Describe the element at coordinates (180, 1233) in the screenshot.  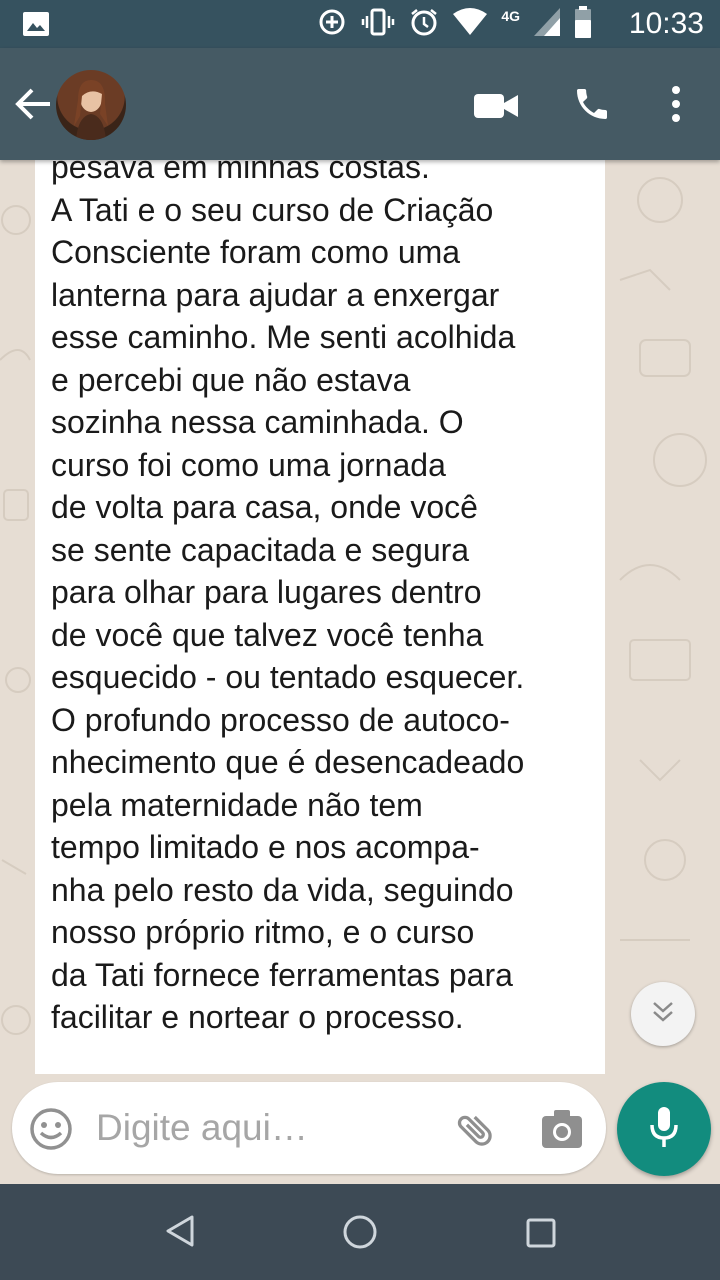
I see `nav-back-icon` at that location.